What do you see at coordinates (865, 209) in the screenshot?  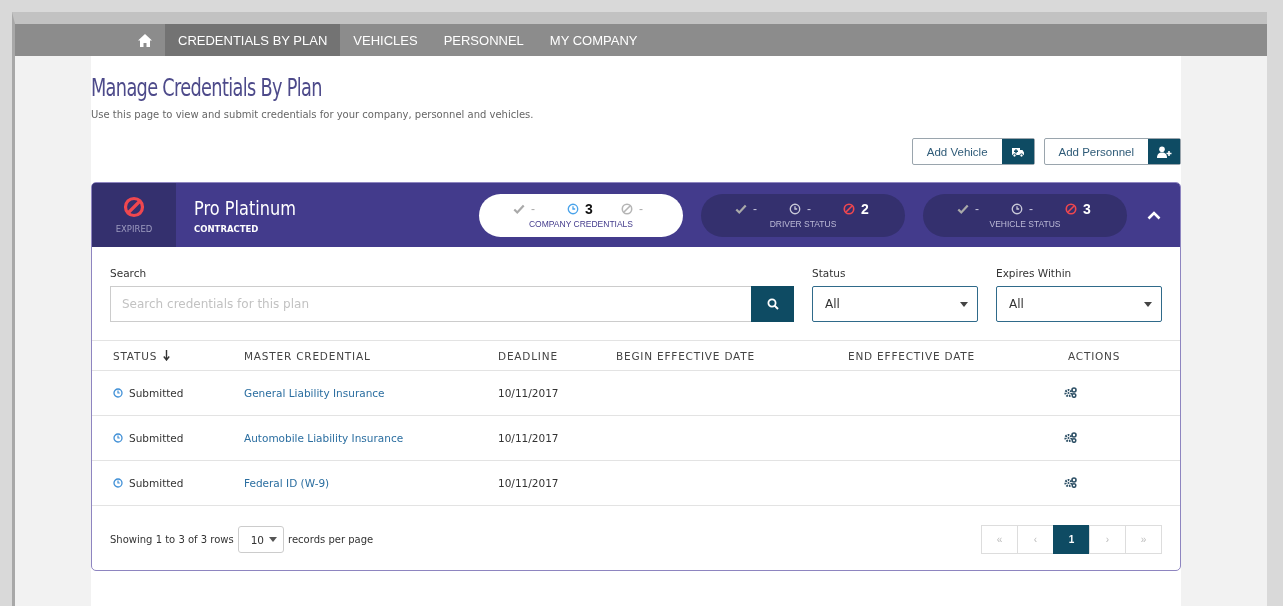 I see `stat-count: 2` at bounding box center [865, 209].